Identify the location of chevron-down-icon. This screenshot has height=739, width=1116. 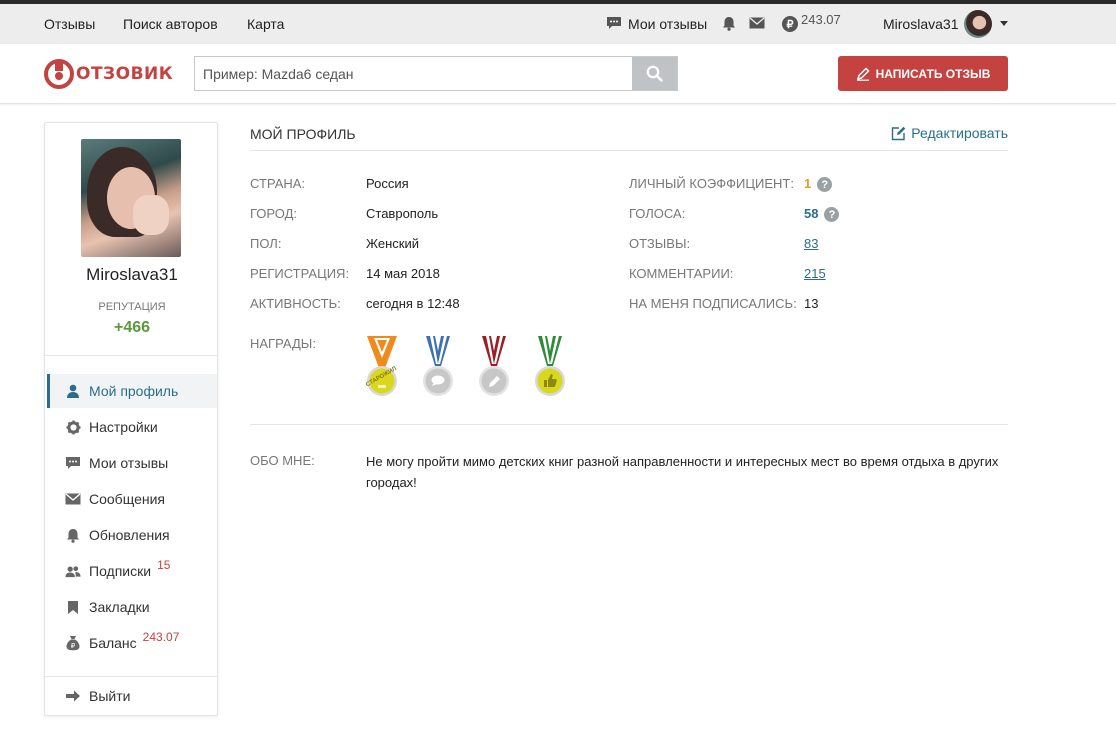
(1004, 23).